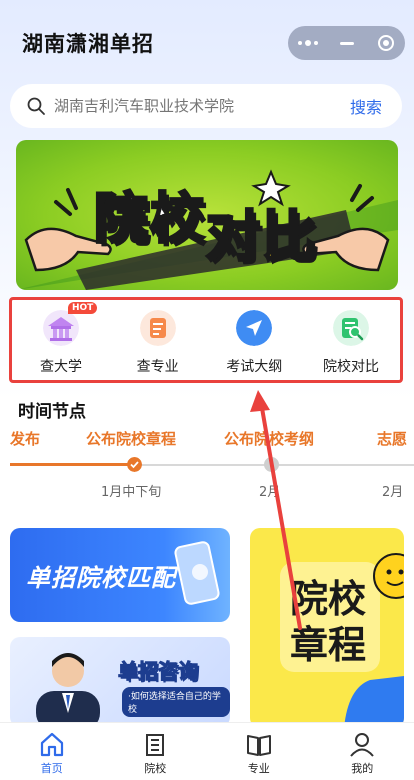 Image resolution: width=414 pixels, height=780 pixels. What do you see at coordinates (61, 367) in the screenshot?
I see `quick-nav-label: 查大学` at bounding box center [61, 367].